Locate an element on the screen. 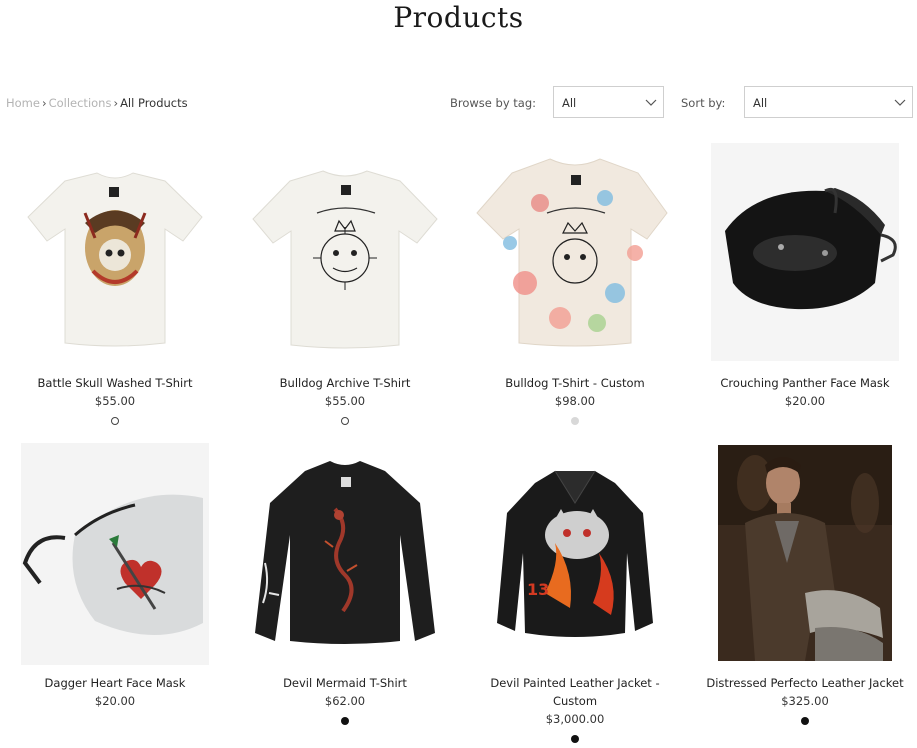 The width and height of the screenshot is (917, 748). product-price: $62.00 is located at coordinates (345, 701).